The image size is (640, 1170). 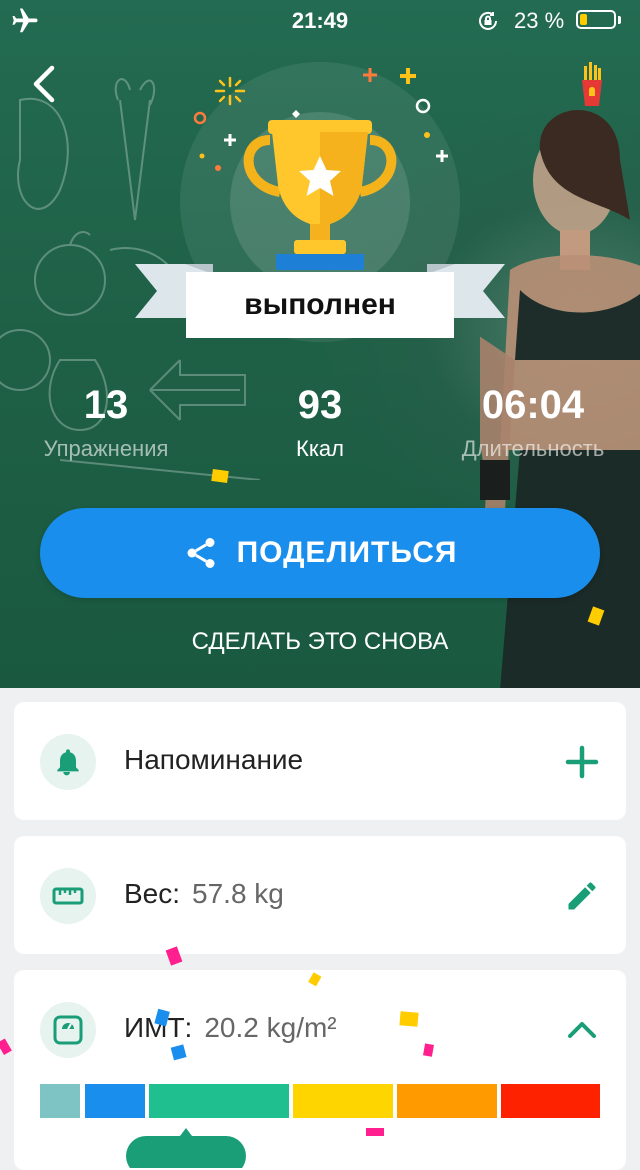 I want to click on bmi-label: ИМТ:, so click(x=158, y=1027).